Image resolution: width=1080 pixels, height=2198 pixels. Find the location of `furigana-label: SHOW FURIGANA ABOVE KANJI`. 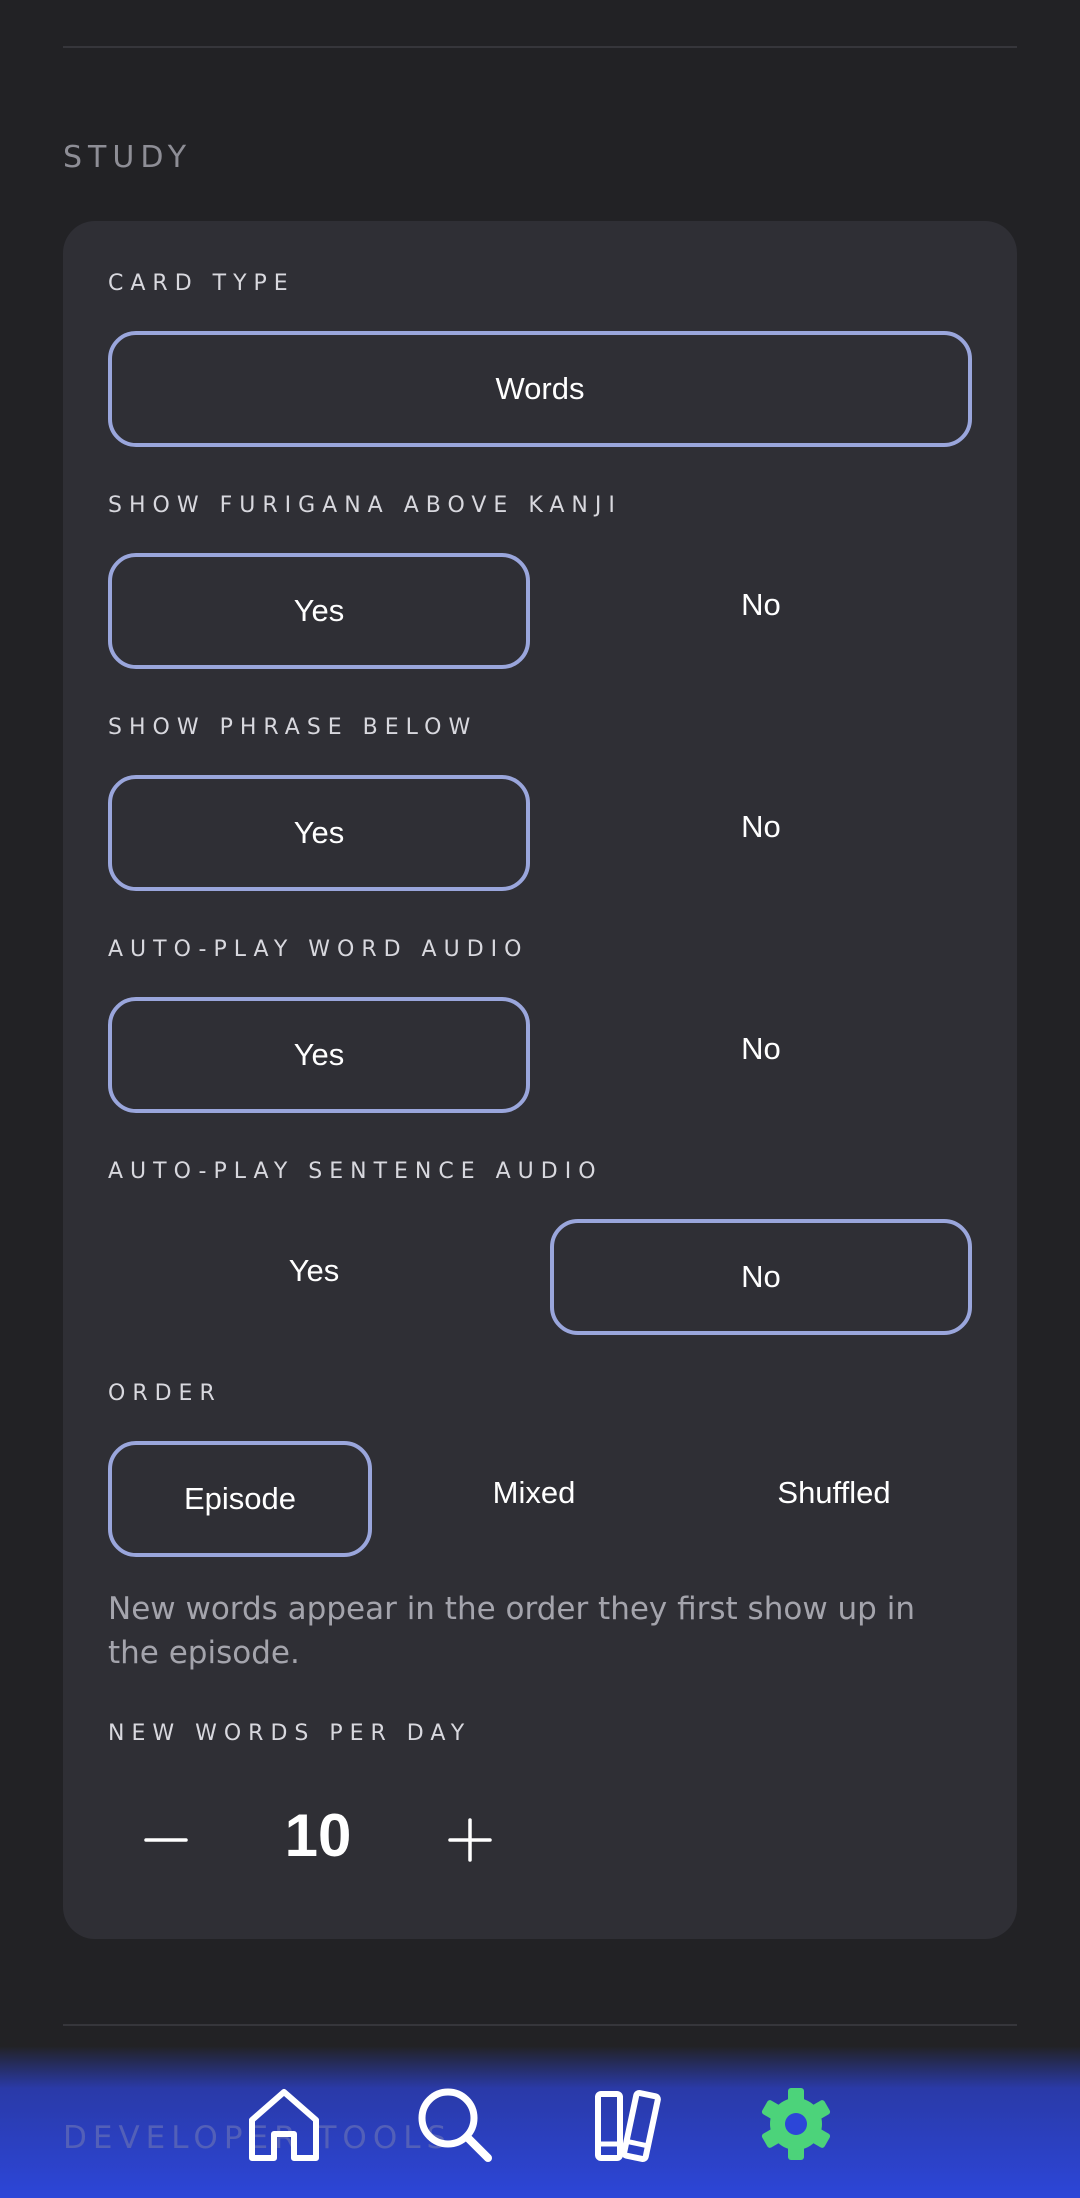

furigana-label: SHOW FURIGANA ABOVE KANJI is located at coordinates (365, 505).